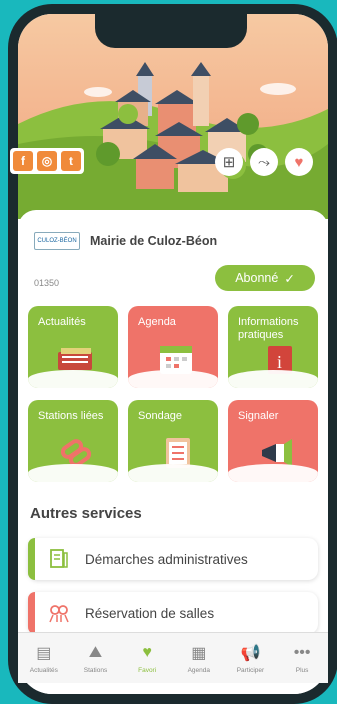 This screenshot has width=337, height=704. I want to click on tab-label: Favori, so click(147, 670).